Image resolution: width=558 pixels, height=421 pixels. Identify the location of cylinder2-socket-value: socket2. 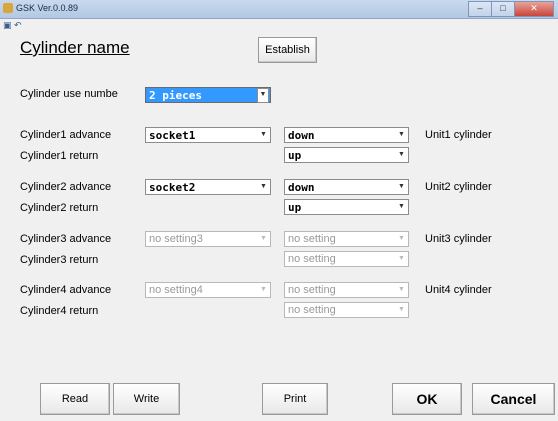
(172, 187).